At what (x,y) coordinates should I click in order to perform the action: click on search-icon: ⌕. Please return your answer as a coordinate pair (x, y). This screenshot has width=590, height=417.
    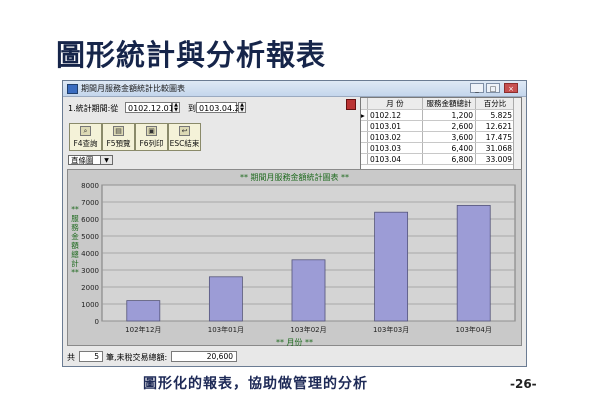
    Looking at the image, I should click on (85, 131).